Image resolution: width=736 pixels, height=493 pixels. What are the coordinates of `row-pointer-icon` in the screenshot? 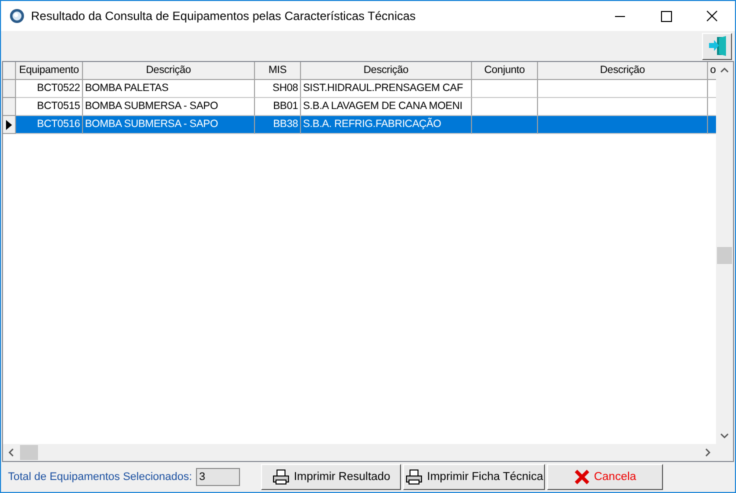 It's located at (9, 125).